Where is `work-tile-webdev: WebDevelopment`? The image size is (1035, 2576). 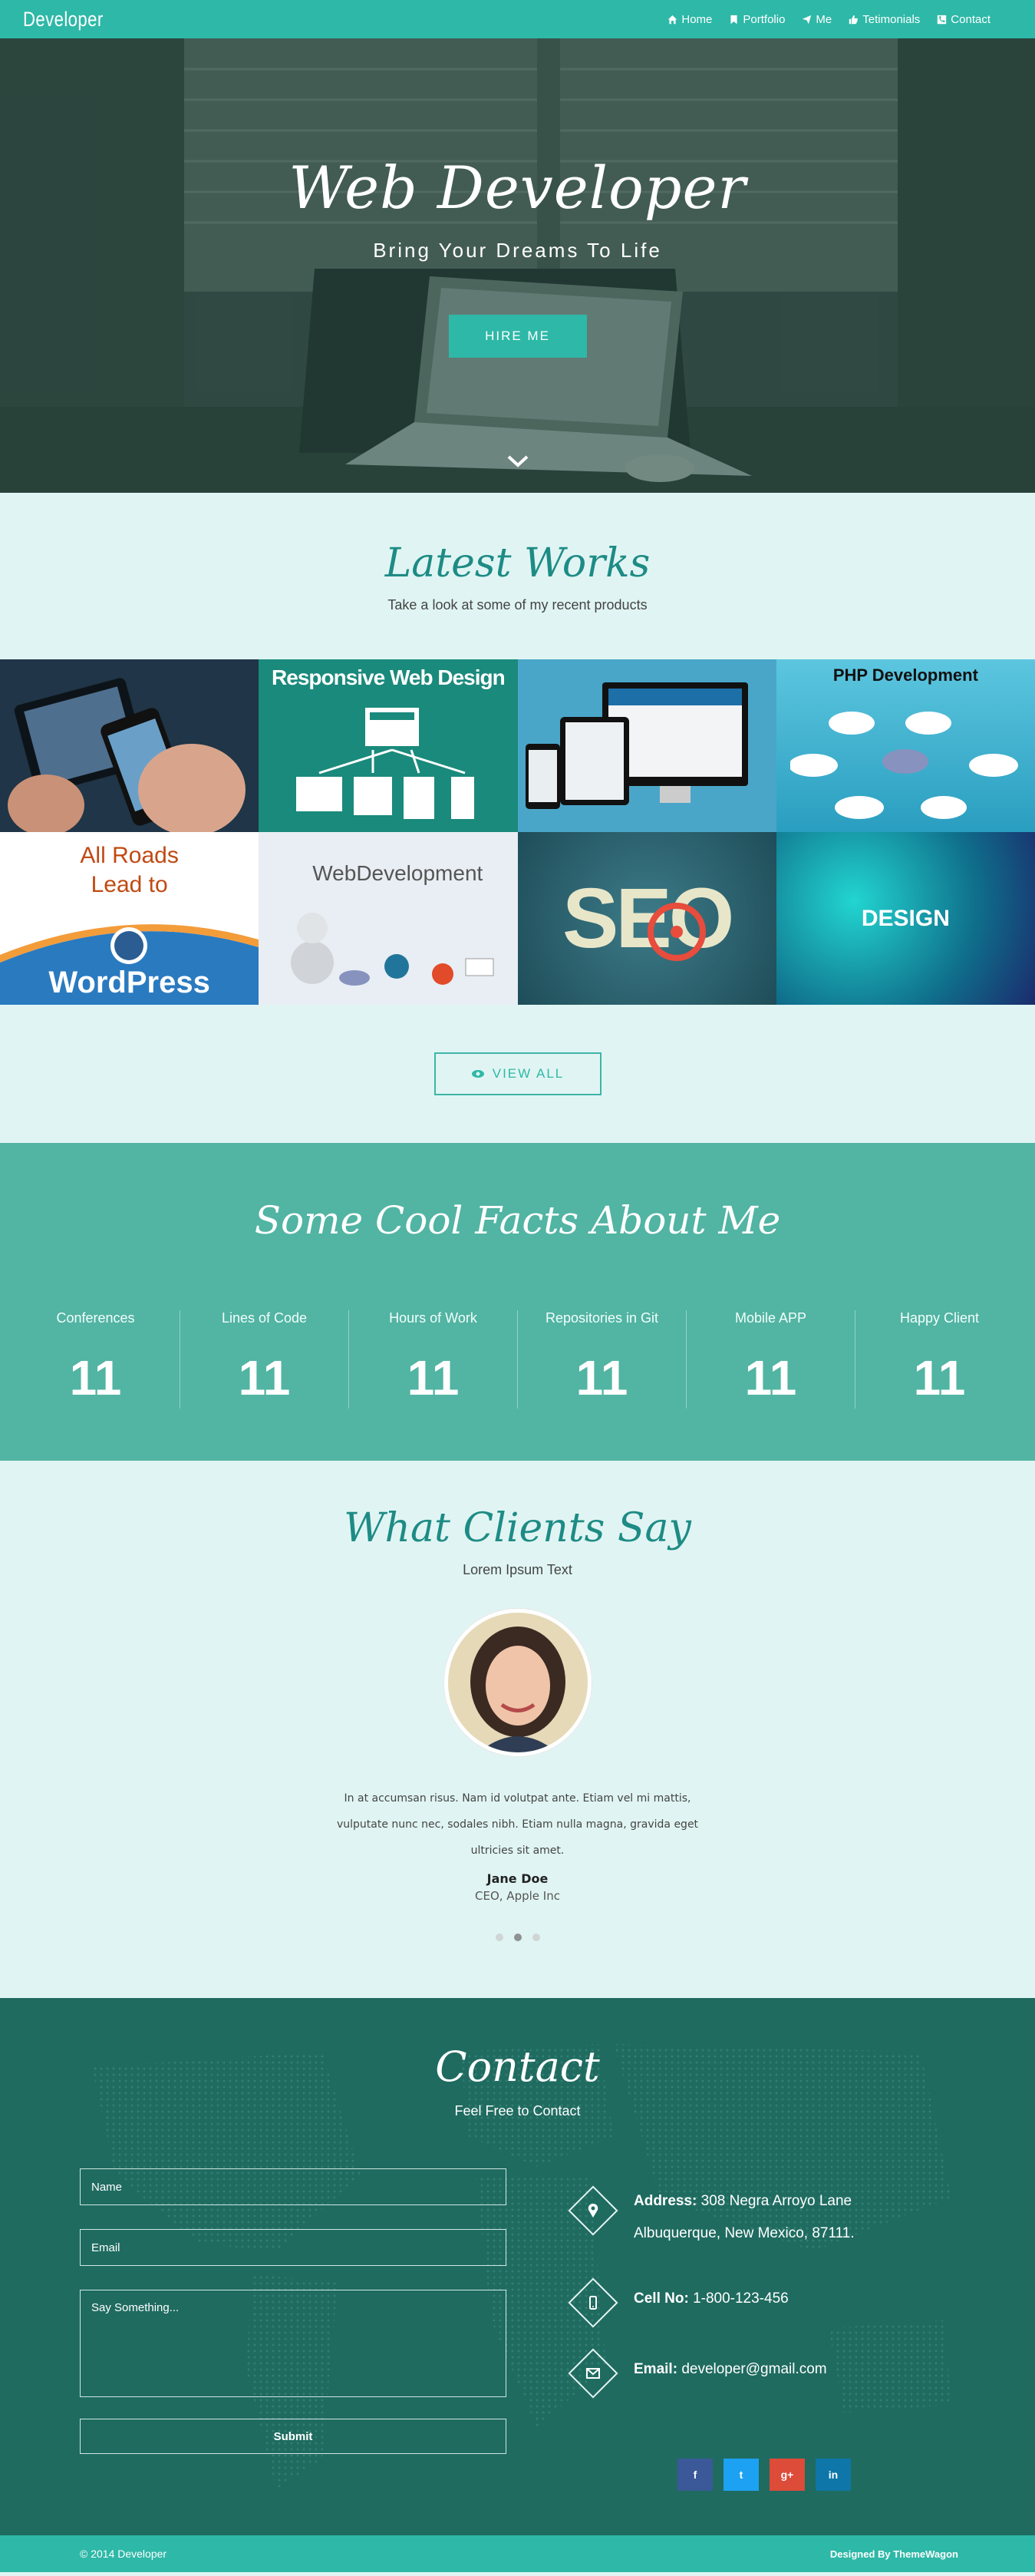
work-tile-webdev: WebDevelopment is located at coordinates (388, 918).